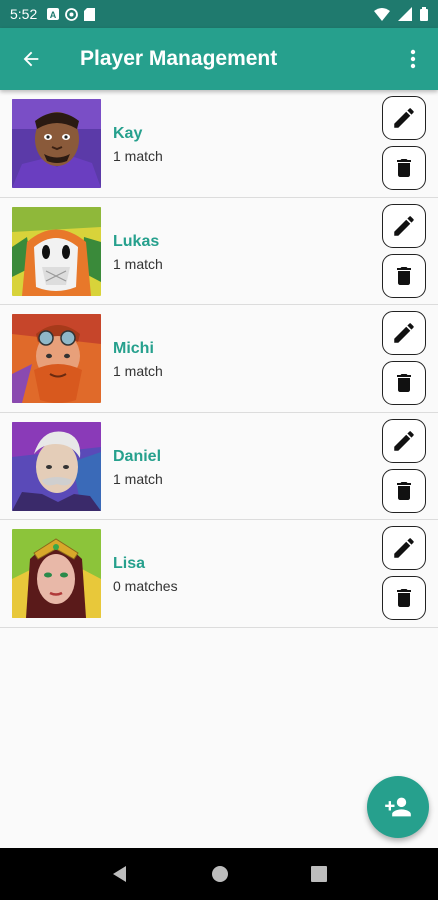 The height and width of the screenshot is (900, 438). I want to click on overflow-menu-button, so click(413, 59).